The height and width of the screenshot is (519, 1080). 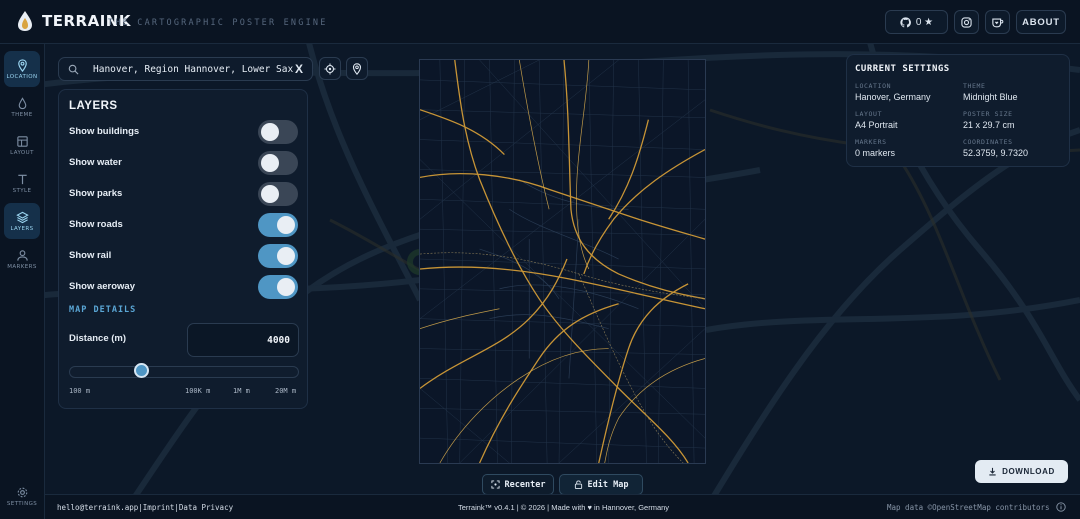 I want to click on distance-input: 4000, so click(x=243, y=340).